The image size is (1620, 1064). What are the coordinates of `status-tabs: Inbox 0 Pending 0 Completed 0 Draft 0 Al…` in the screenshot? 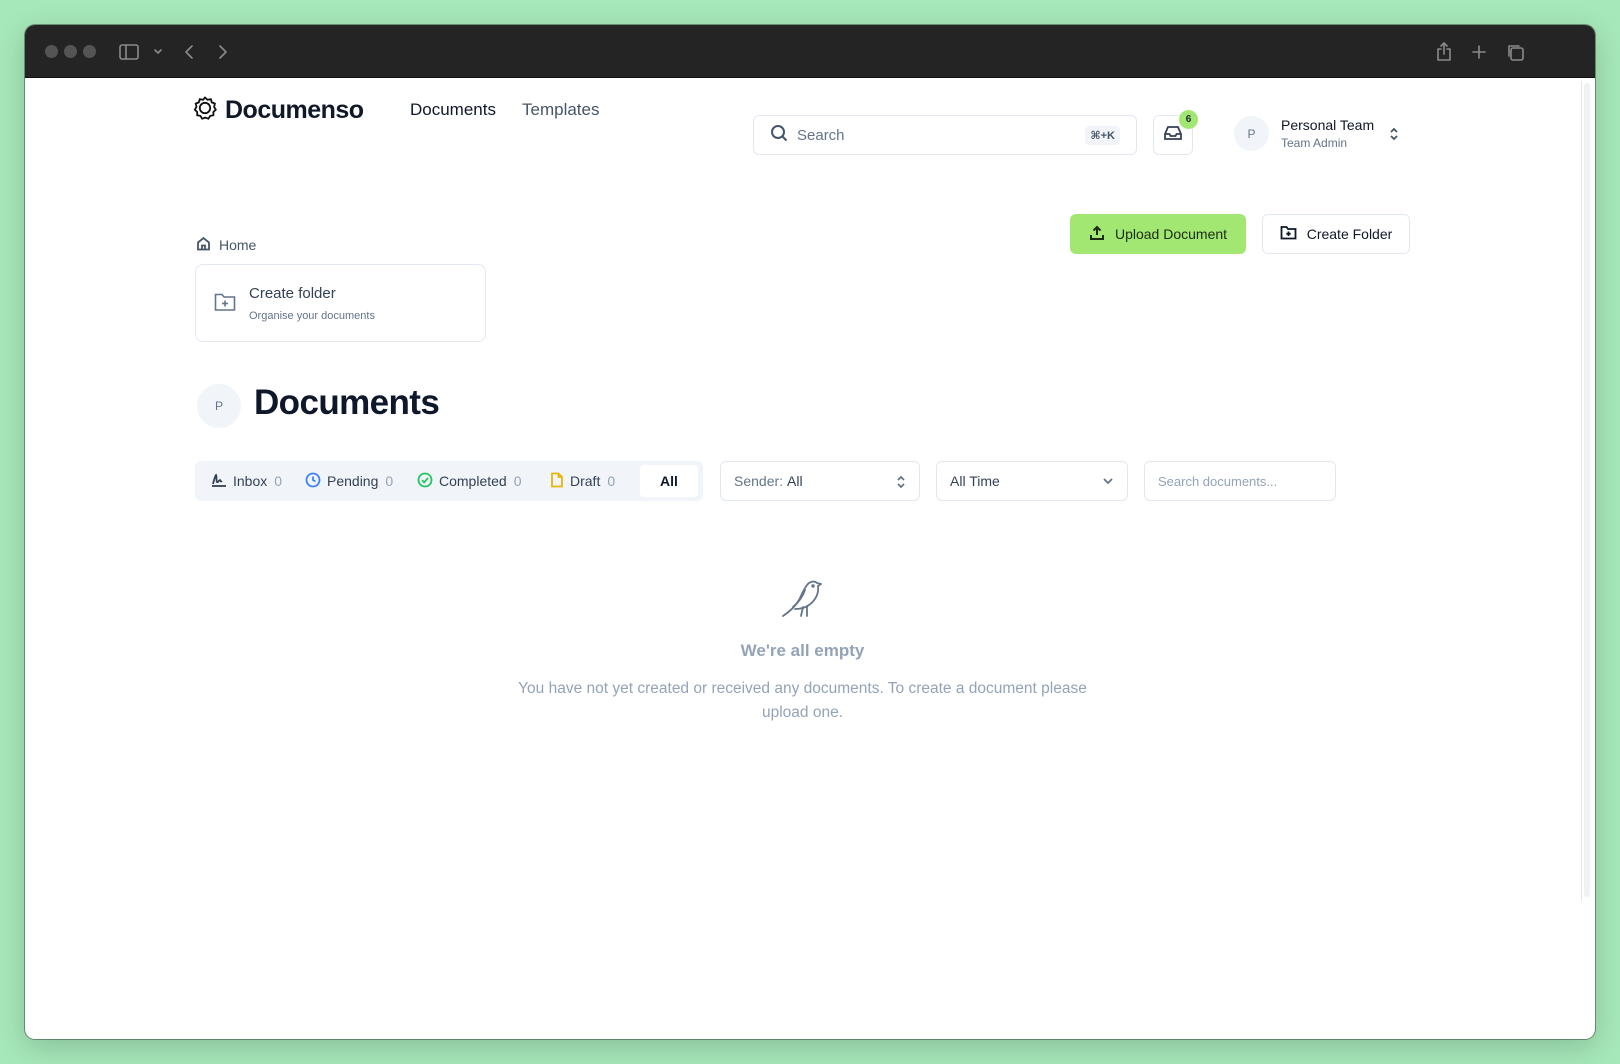 It's located at (449, 481).